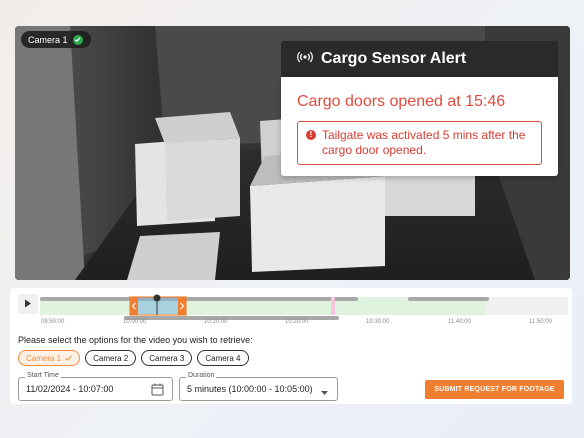 The width and height of the screenshot is (584, 438). I want to click on event-marker, so click(333, 306).